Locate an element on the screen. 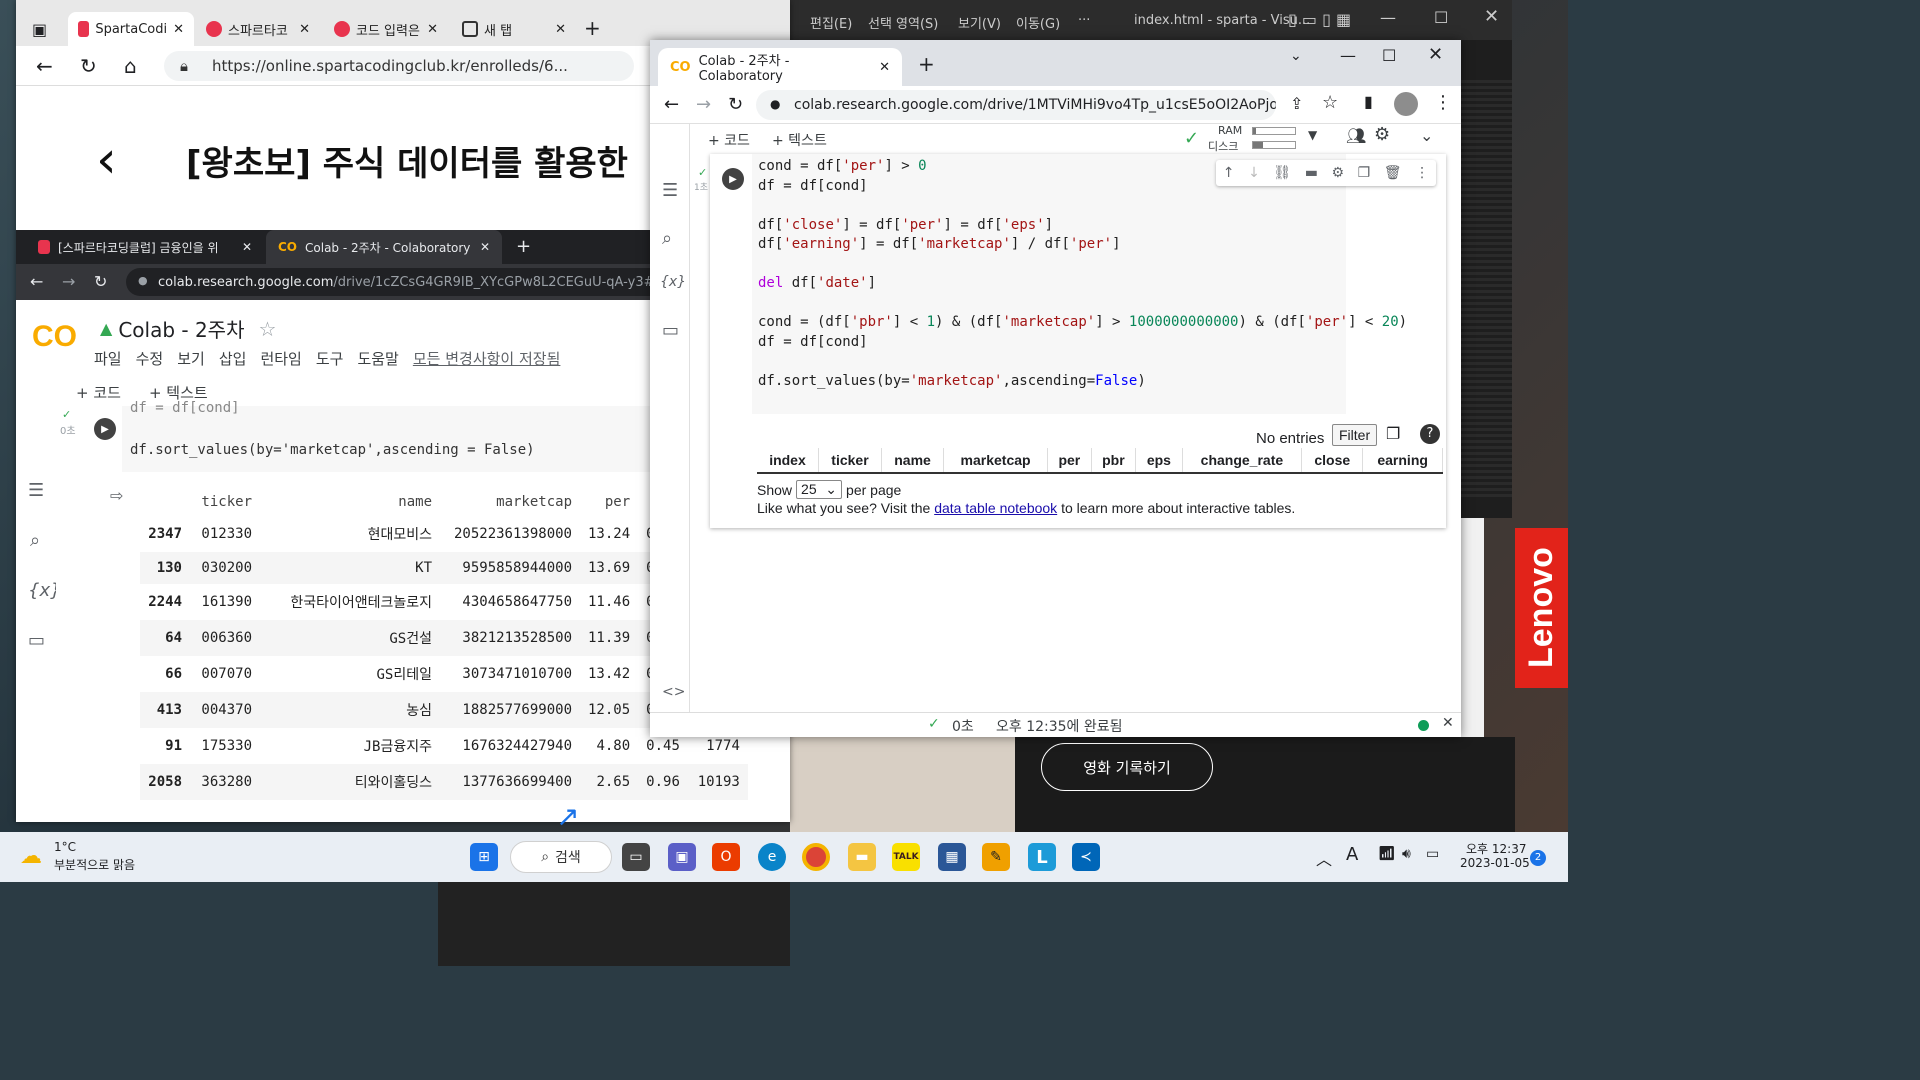 This screenshot has width=1920, height=1080. home-icon: ⌂ is located at coordinates (130, 66).